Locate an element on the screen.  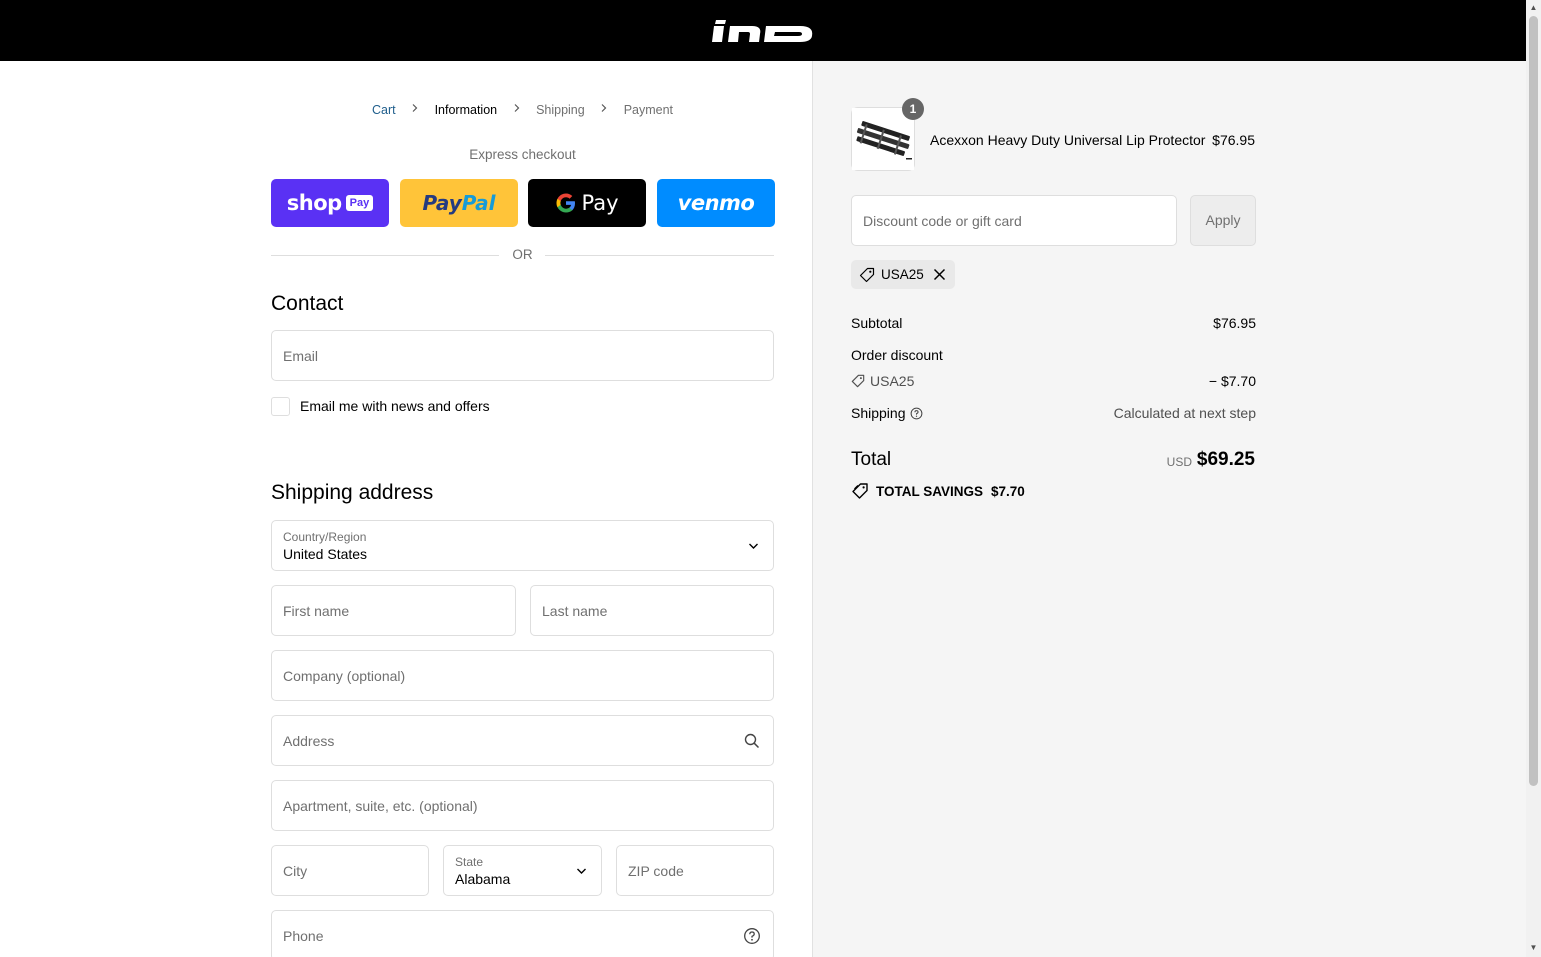
search-icon is located at coordinates (752, 741).